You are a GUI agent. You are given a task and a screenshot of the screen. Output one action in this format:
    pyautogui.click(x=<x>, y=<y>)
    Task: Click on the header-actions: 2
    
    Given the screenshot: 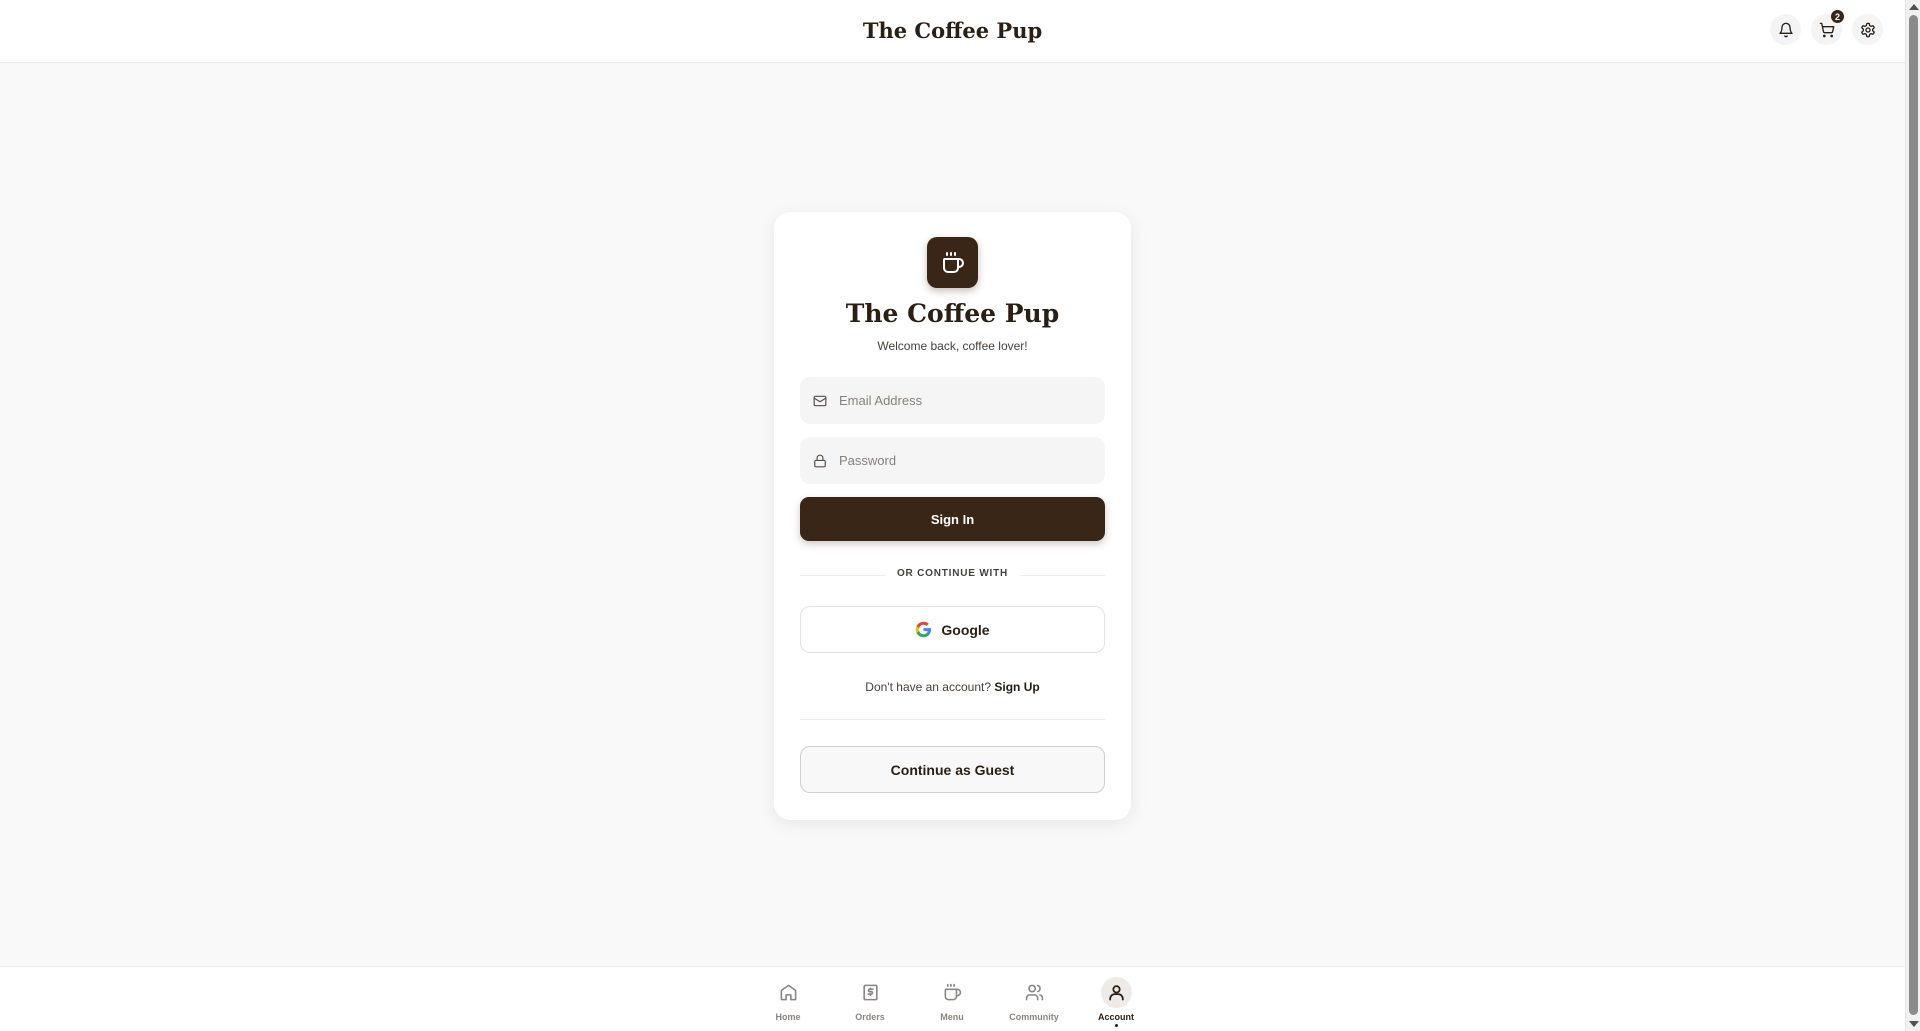 What is the action you would take?
    pyautogui.click(x=1826, y=27)
    